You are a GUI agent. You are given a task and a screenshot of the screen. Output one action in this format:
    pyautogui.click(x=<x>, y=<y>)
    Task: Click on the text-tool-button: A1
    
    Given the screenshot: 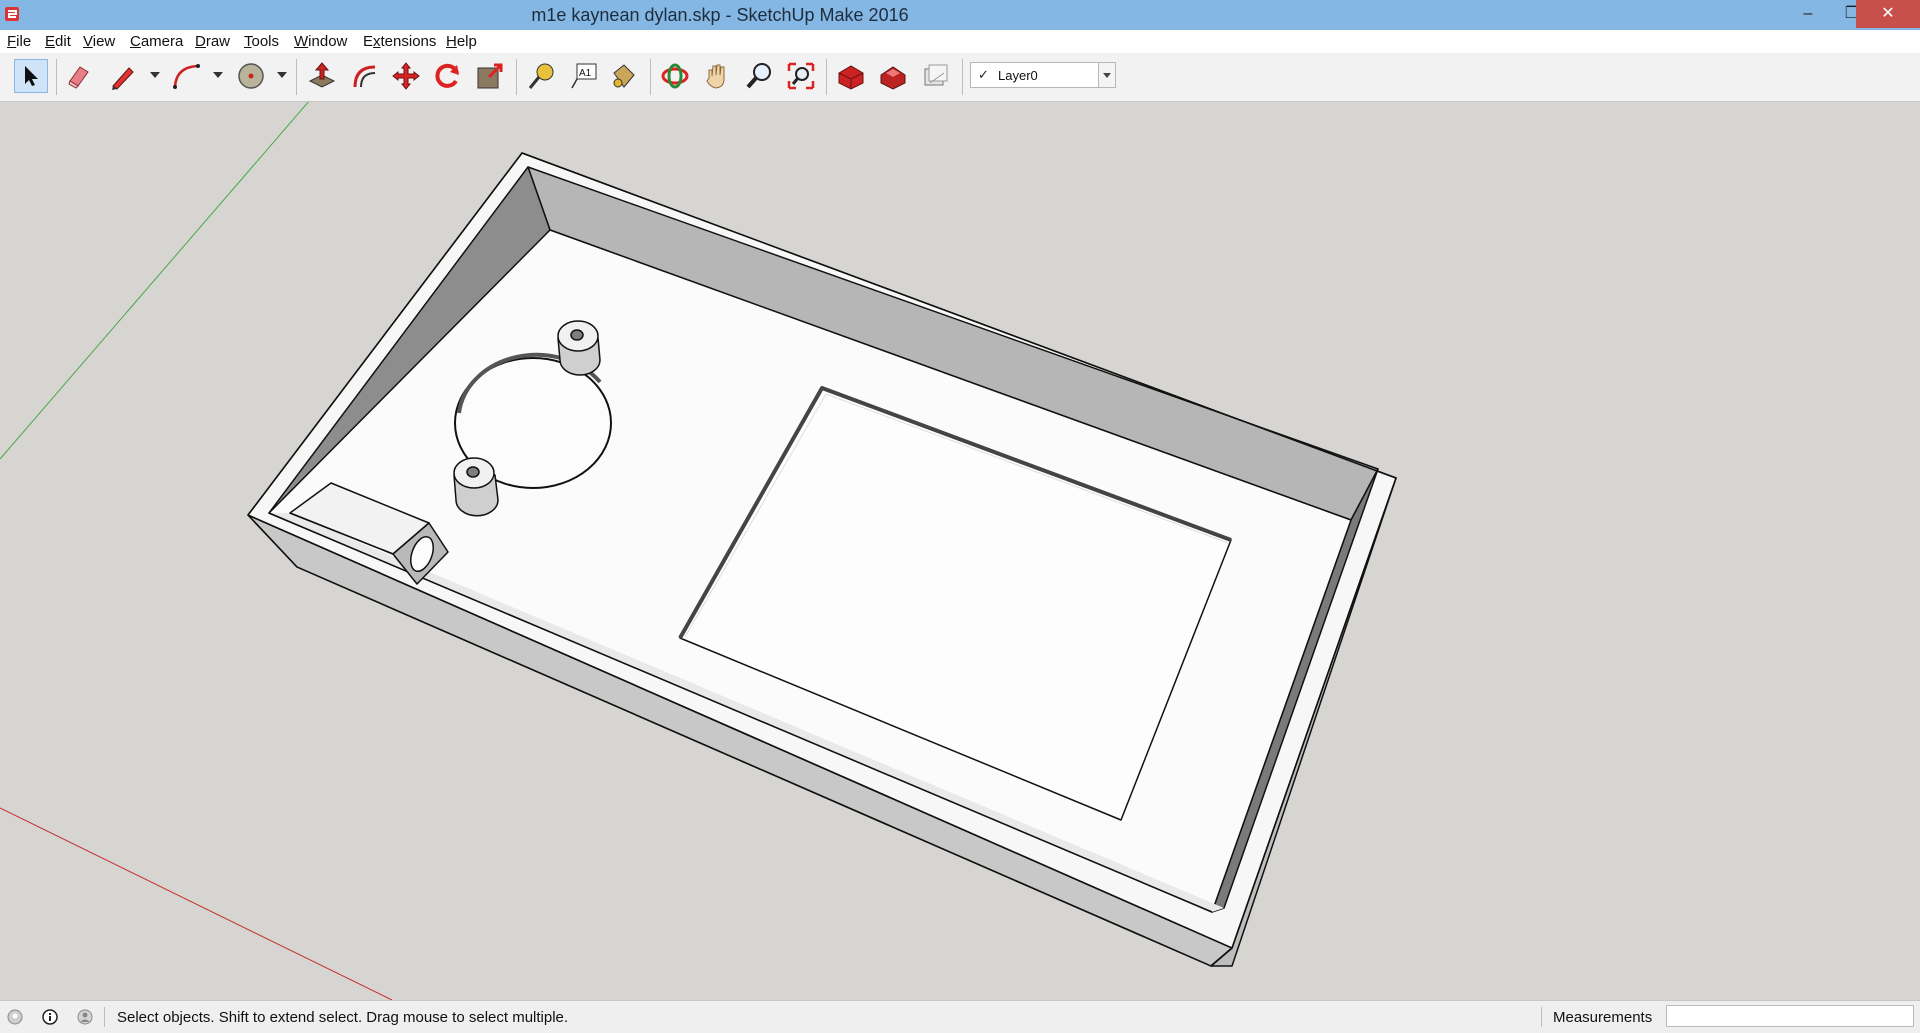 What is the action you would take?
    pyautogui.click(x=583, y=76)
    